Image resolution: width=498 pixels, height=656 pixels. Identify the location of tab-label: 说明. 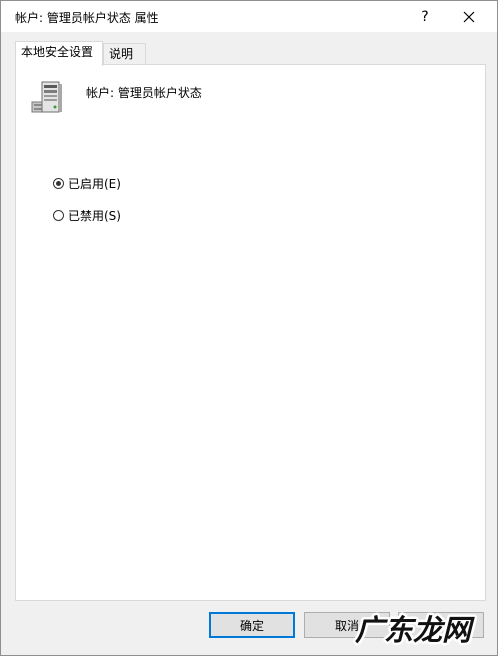
(121, 54).